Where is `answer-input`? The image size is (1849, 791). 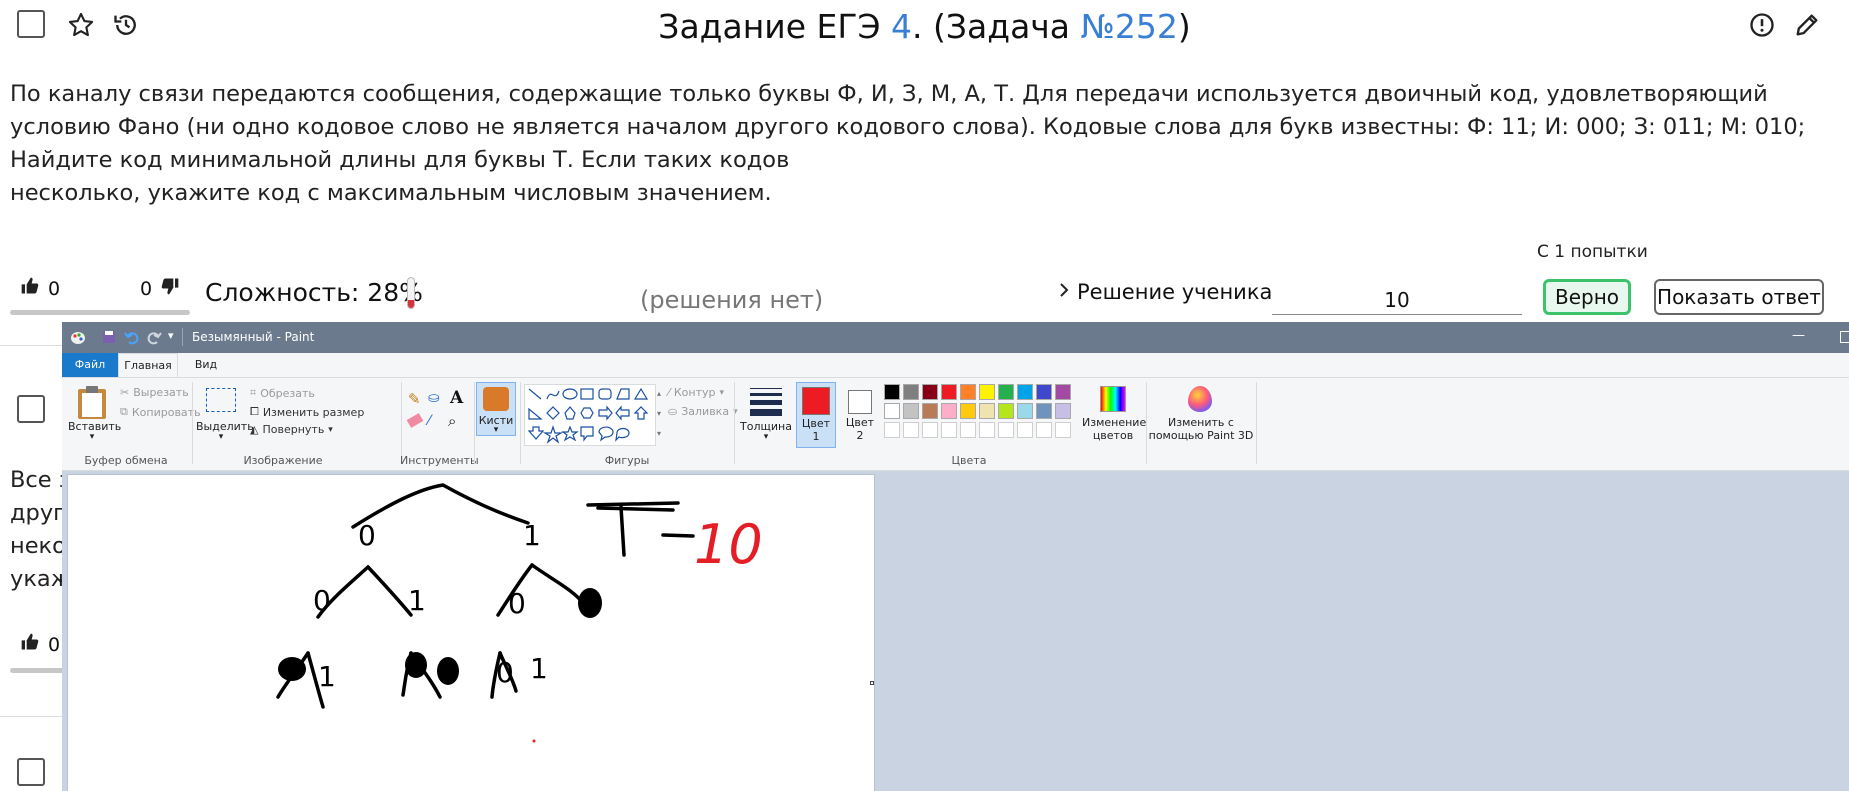
answer-input is located at coordinates (1397, 300).